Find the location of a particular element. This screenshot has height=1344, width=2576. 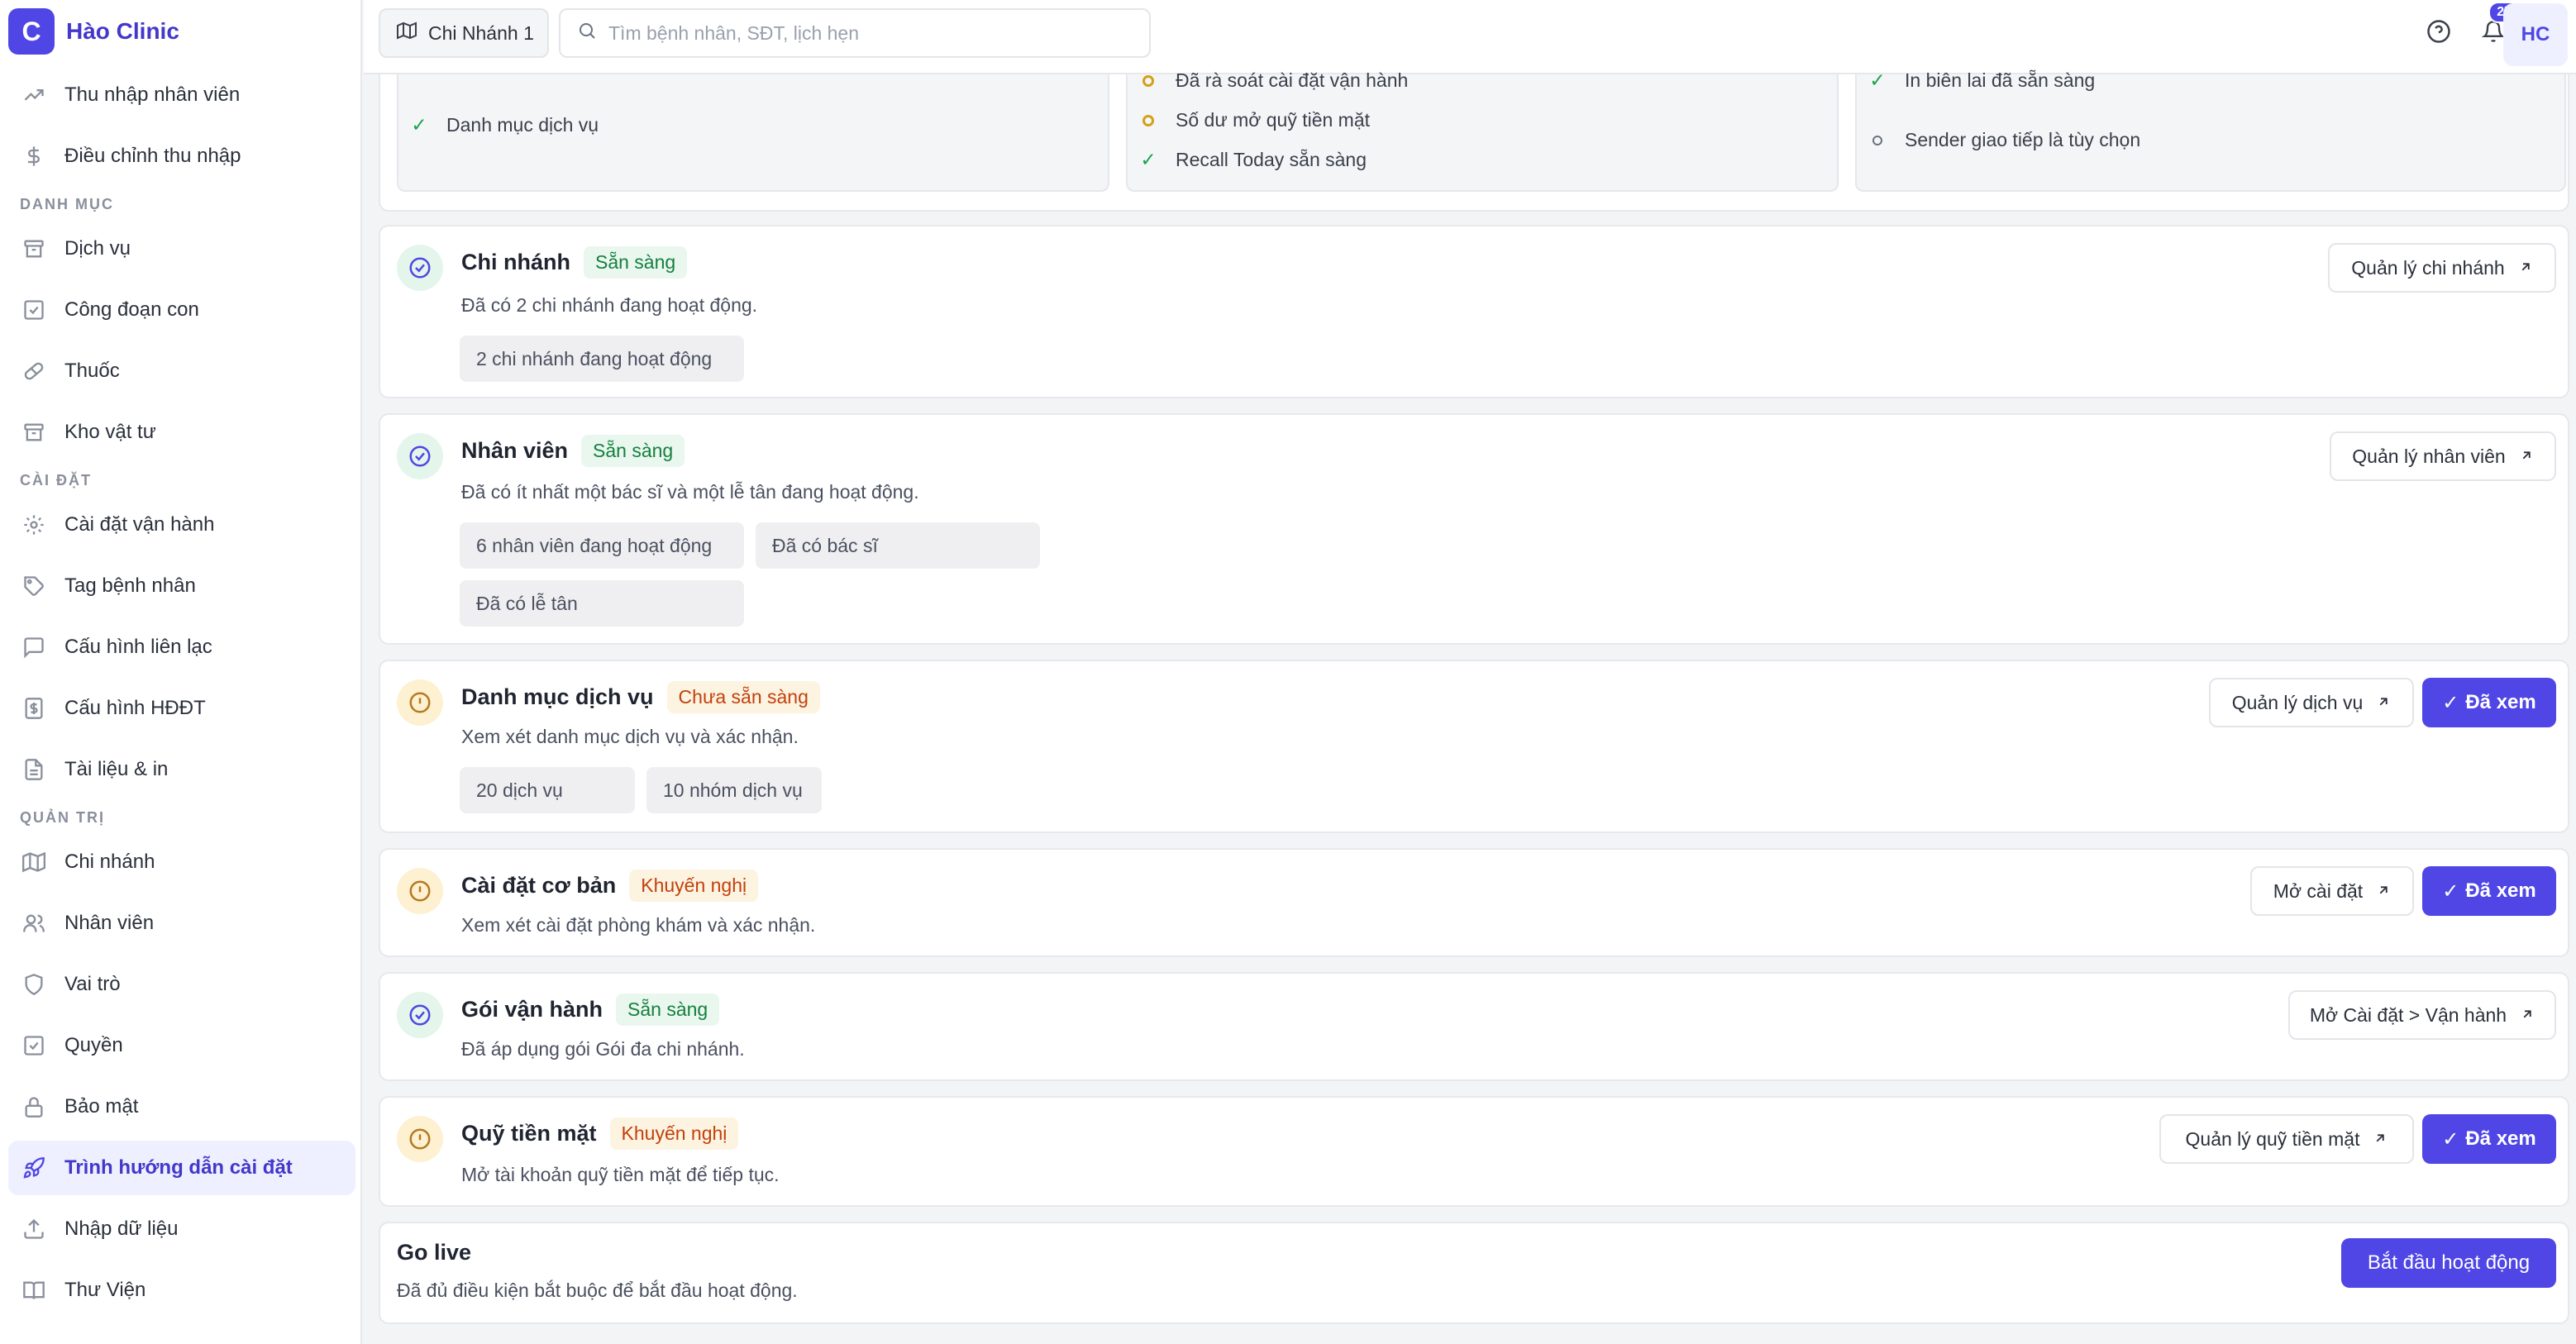

invoice-icon is located at coordinates (33, 708).